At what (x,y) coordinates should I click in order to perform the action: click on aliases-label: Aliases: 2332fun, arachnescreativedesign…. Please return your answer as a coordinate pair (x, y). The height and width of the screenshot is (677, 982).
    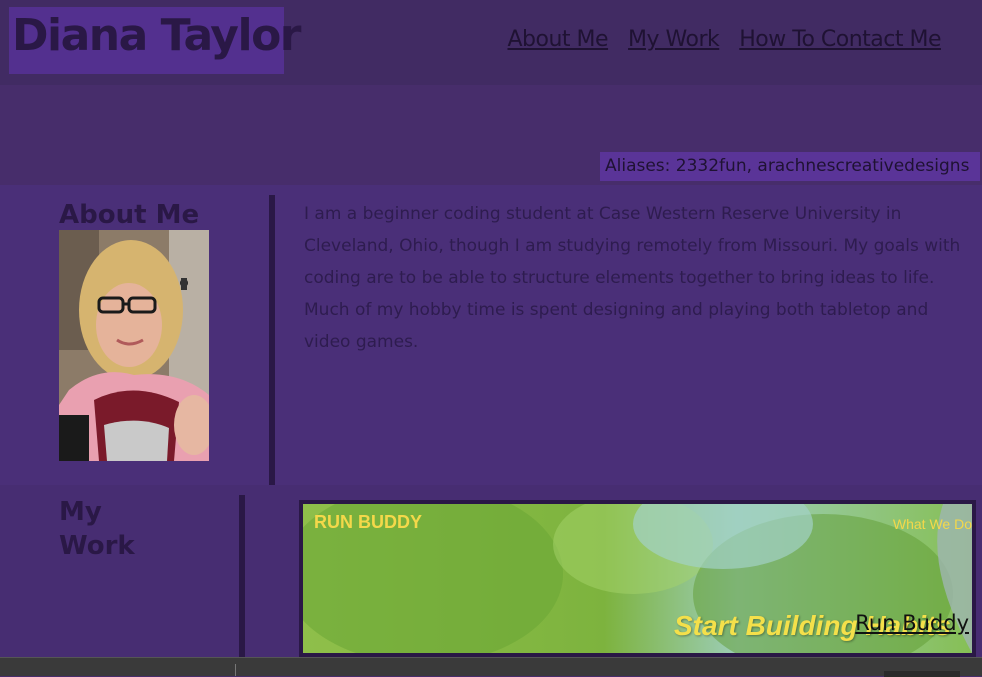
    Looking at the image, I should click on (790, 166).